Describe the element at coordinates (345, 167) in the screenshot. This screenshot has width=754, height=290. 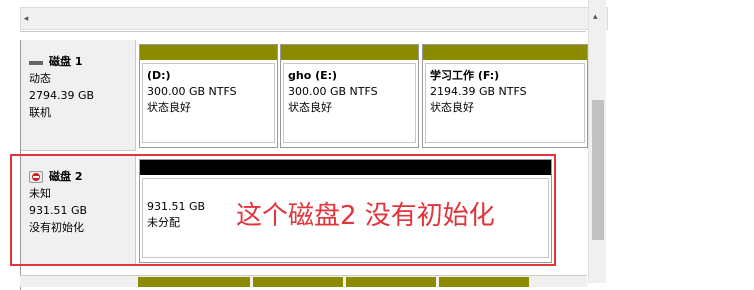
I see `unallocated-bar` at that location.